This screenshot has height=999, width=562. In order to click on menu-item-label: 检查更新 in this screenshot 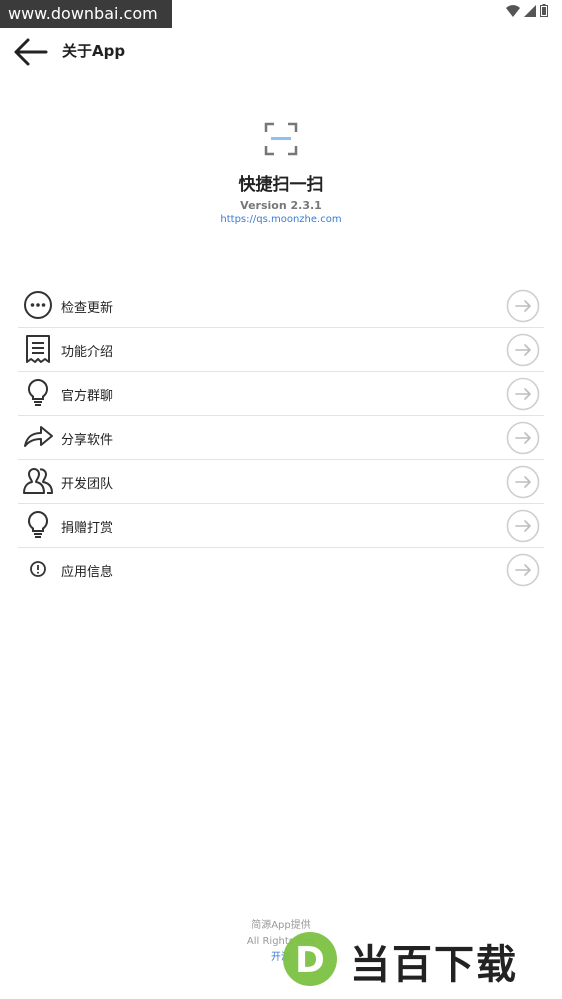, I will do `click(87, 308)`.